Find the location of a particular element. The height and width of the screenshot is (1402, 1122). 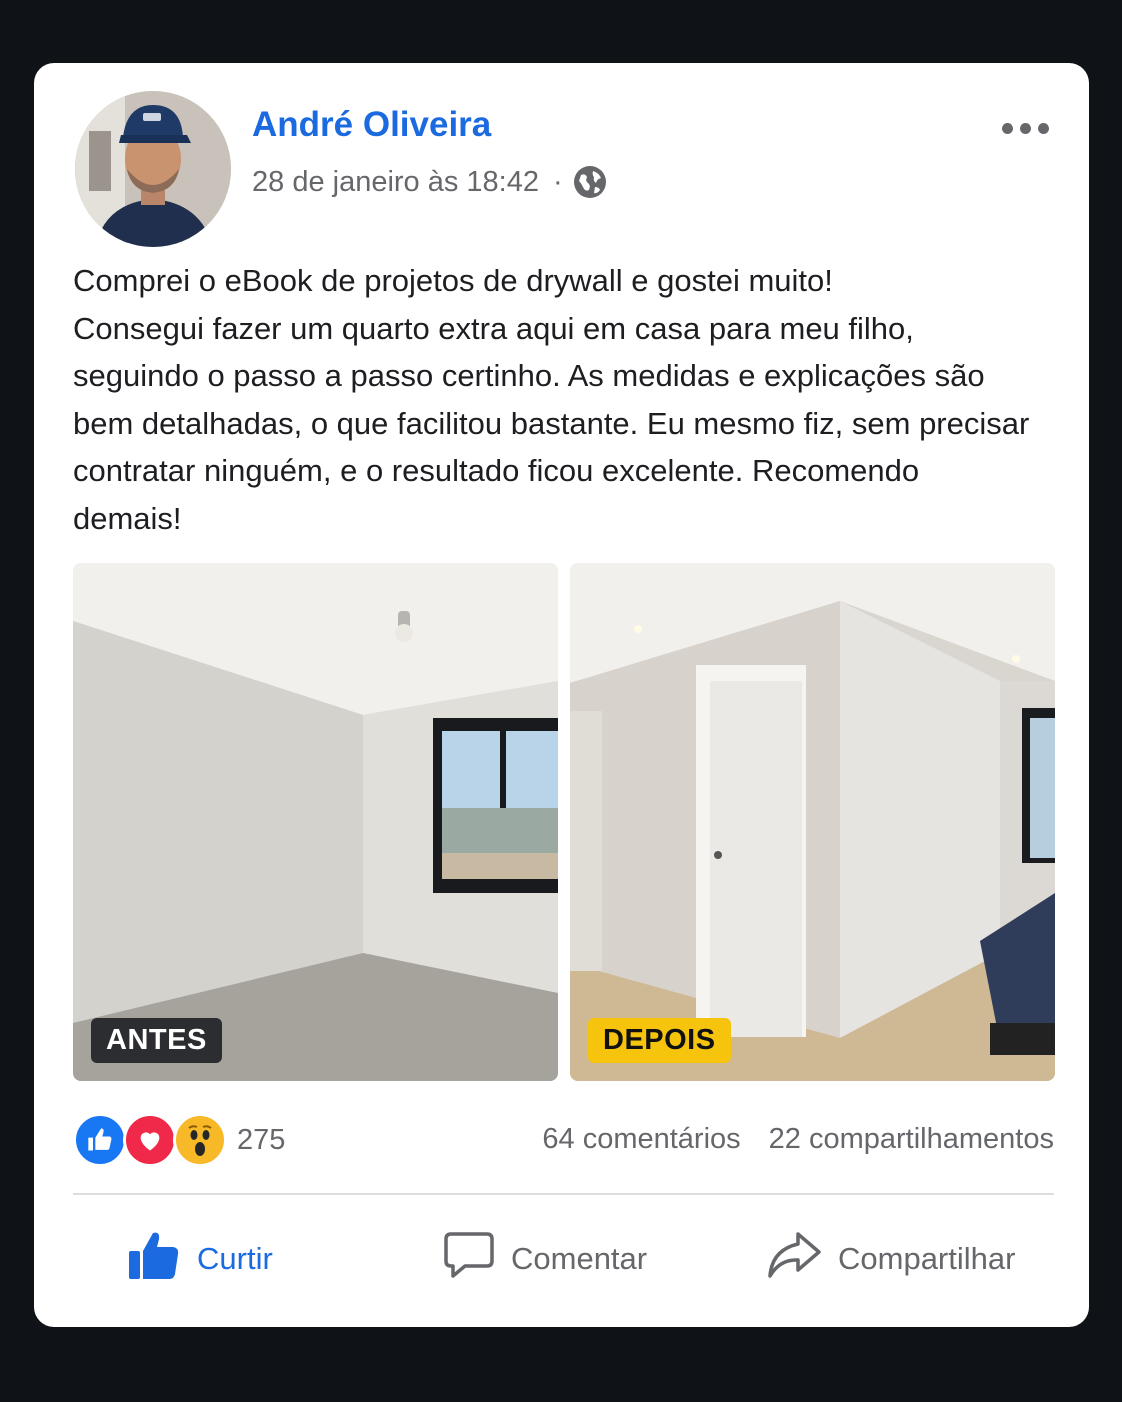

more-options-icon is located at coordinates (1025, 128).